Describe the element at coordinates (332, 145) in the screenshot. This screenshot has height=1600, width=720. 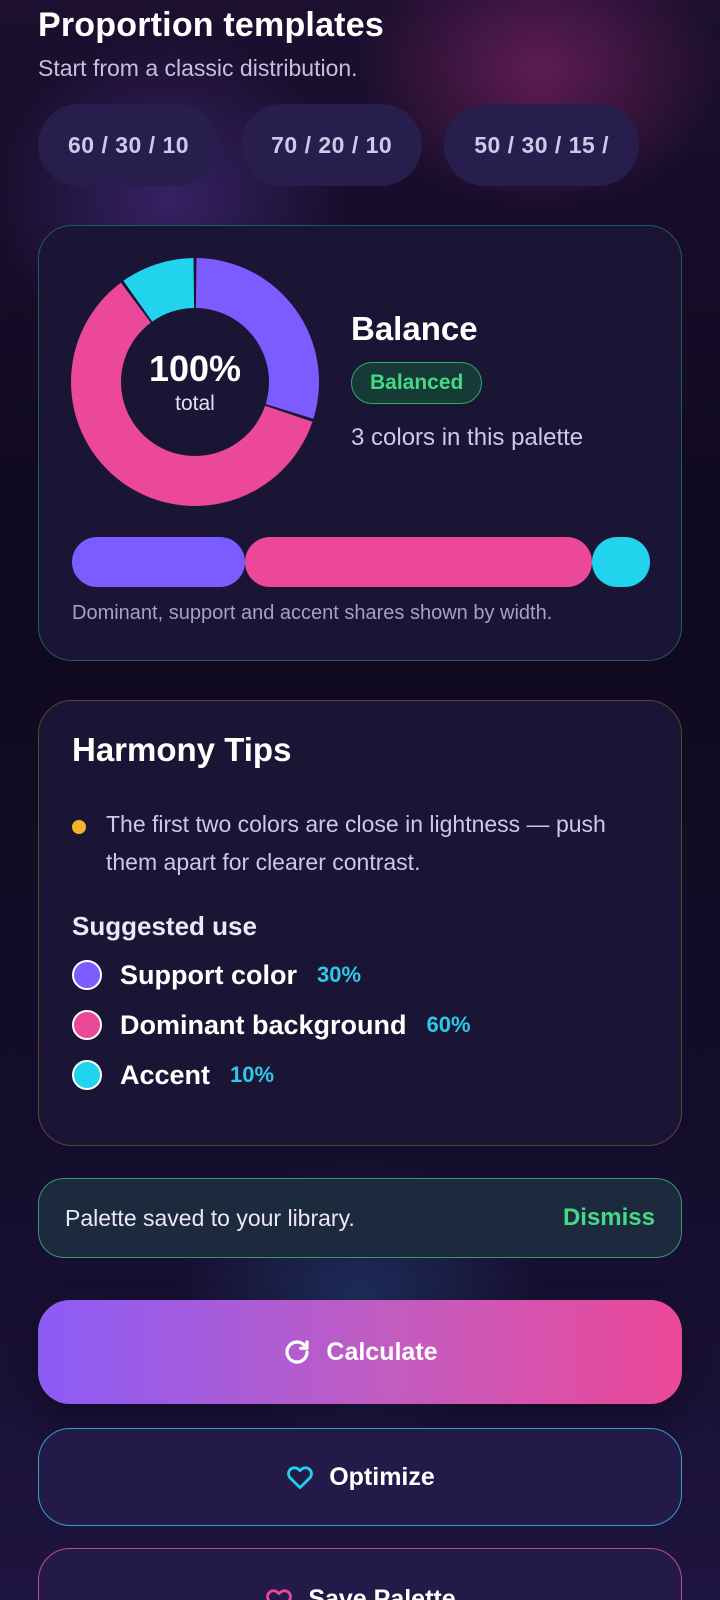
I see `template-chip-70-20-10: 70 / 20 / 10` at that location.